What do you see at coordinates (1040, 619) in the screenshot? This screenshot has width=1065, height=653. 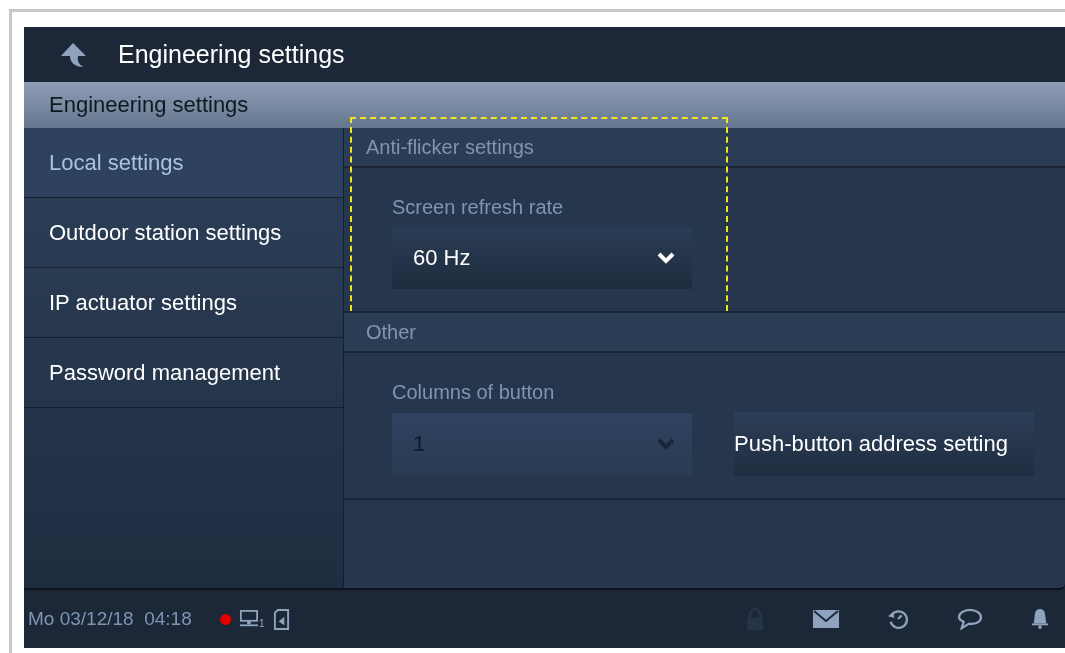 I see `bell-icon` at bounding box center [1040, 619].